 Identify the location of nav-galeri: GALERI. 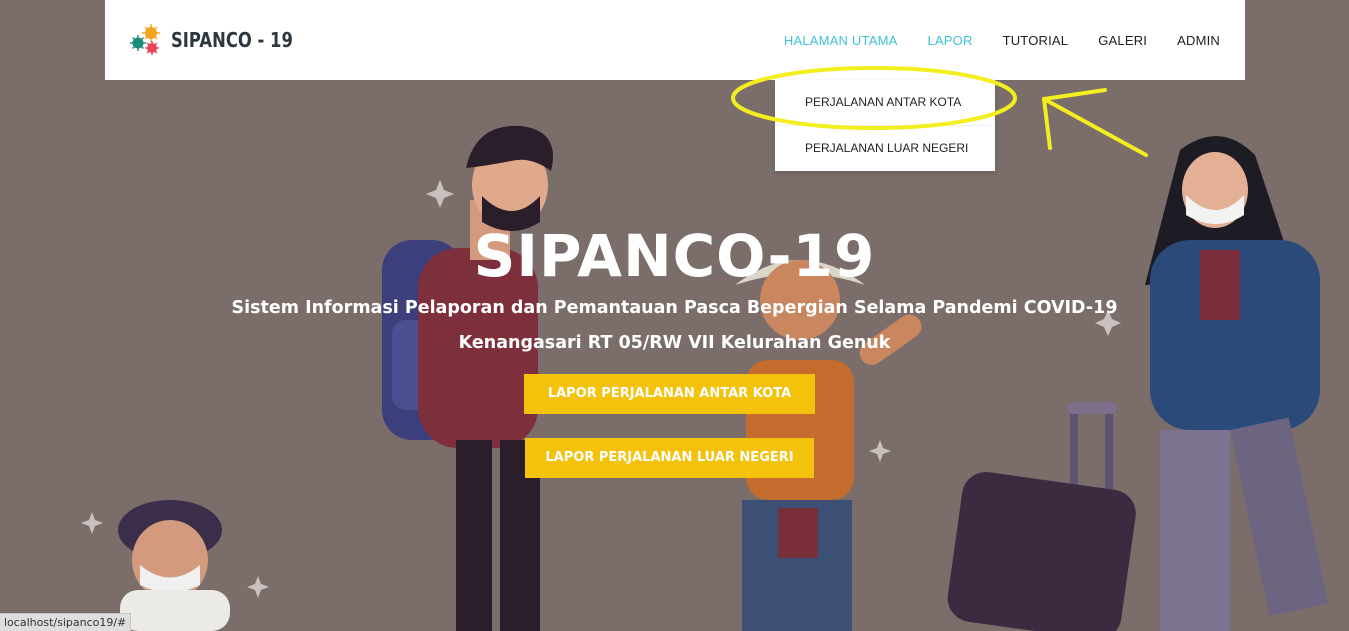
(1122, 40).